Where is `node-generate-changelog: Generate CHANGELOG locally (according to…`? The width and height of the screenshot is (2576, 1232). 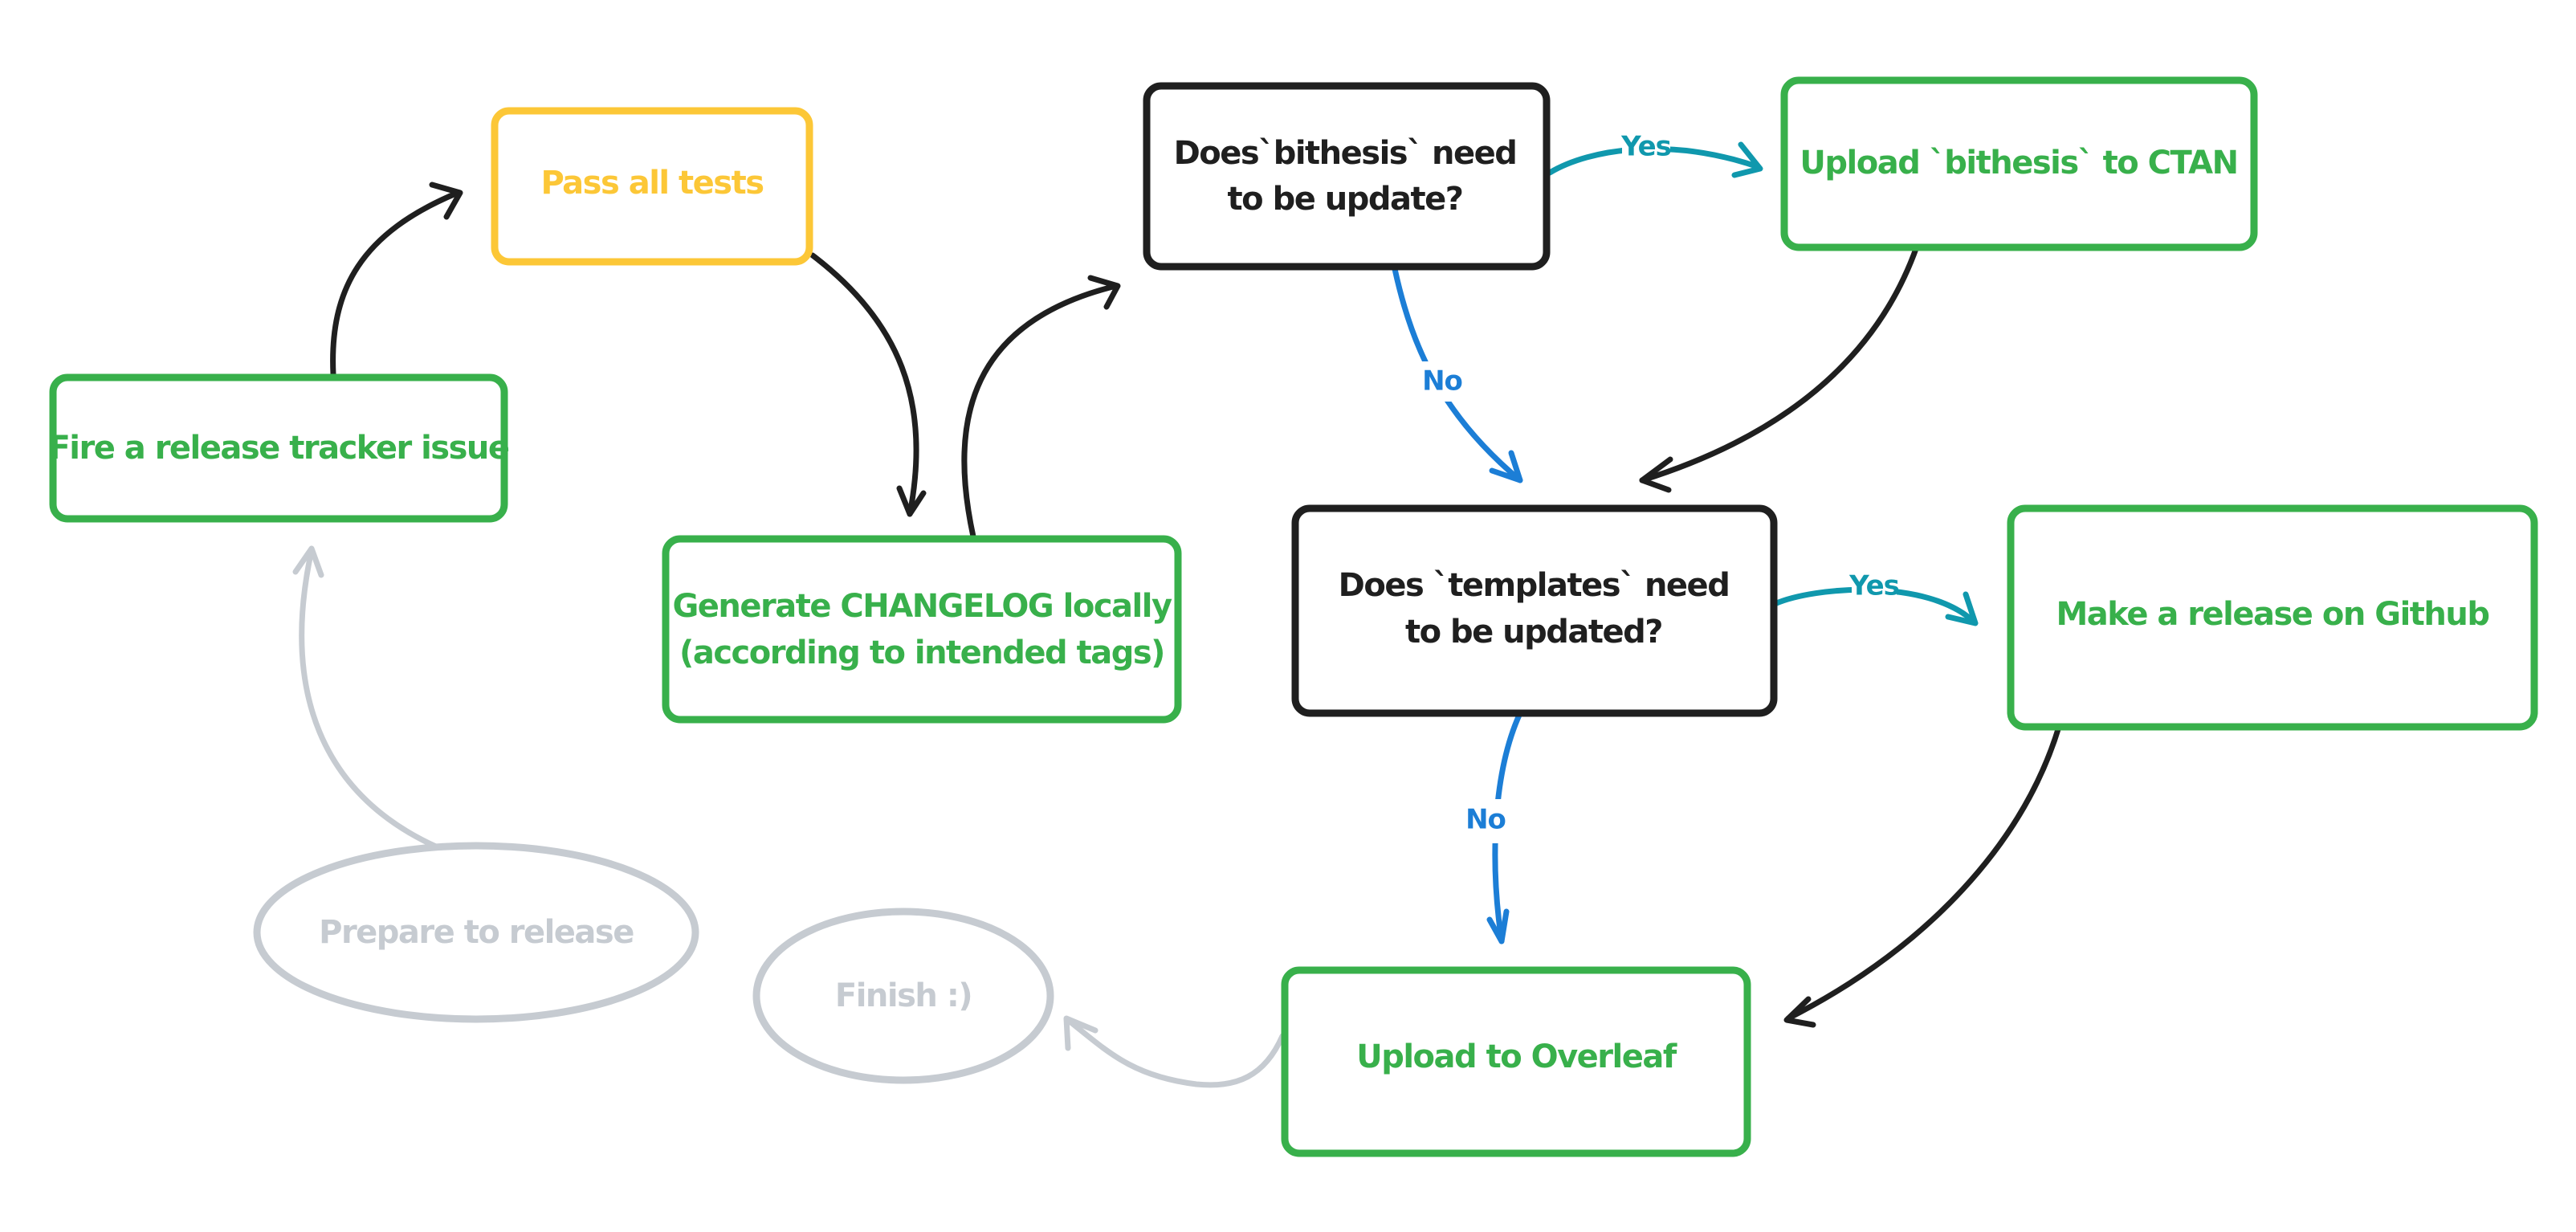
node-generate-changelog: Generate CHANGELOG locally (according to… is located at coordinates (922, 629).